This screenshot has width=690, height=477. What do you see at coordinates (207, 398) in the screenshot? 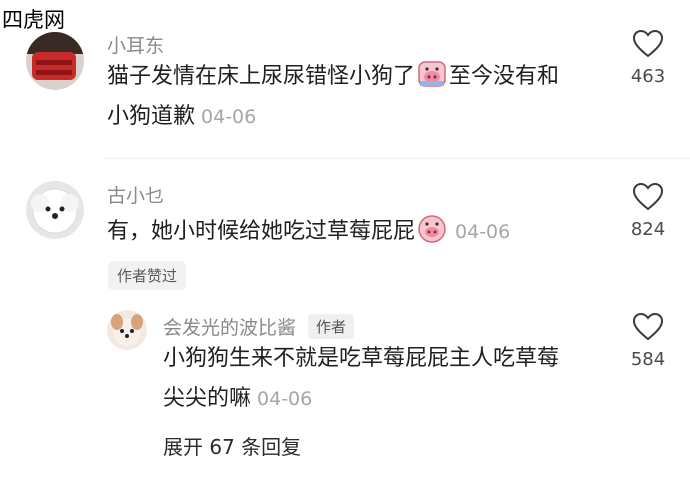
I see `reply-text-line: 尖尖的嘛` at bounding box center [207, 398].